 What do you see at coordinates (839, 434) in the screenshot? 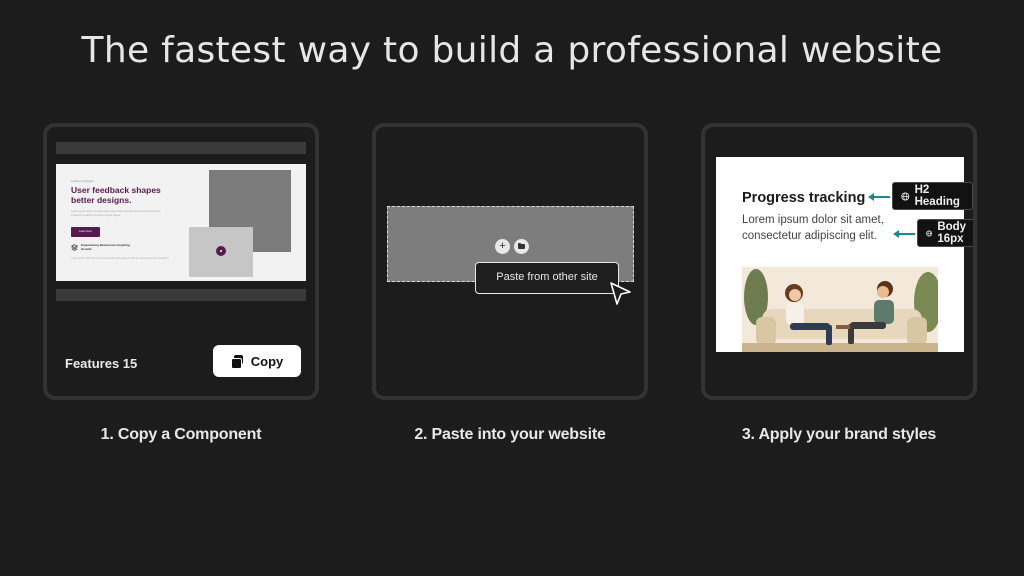
I see `step-3-caption: 3. Apply your brand styles` at bounding box center [839, 434].